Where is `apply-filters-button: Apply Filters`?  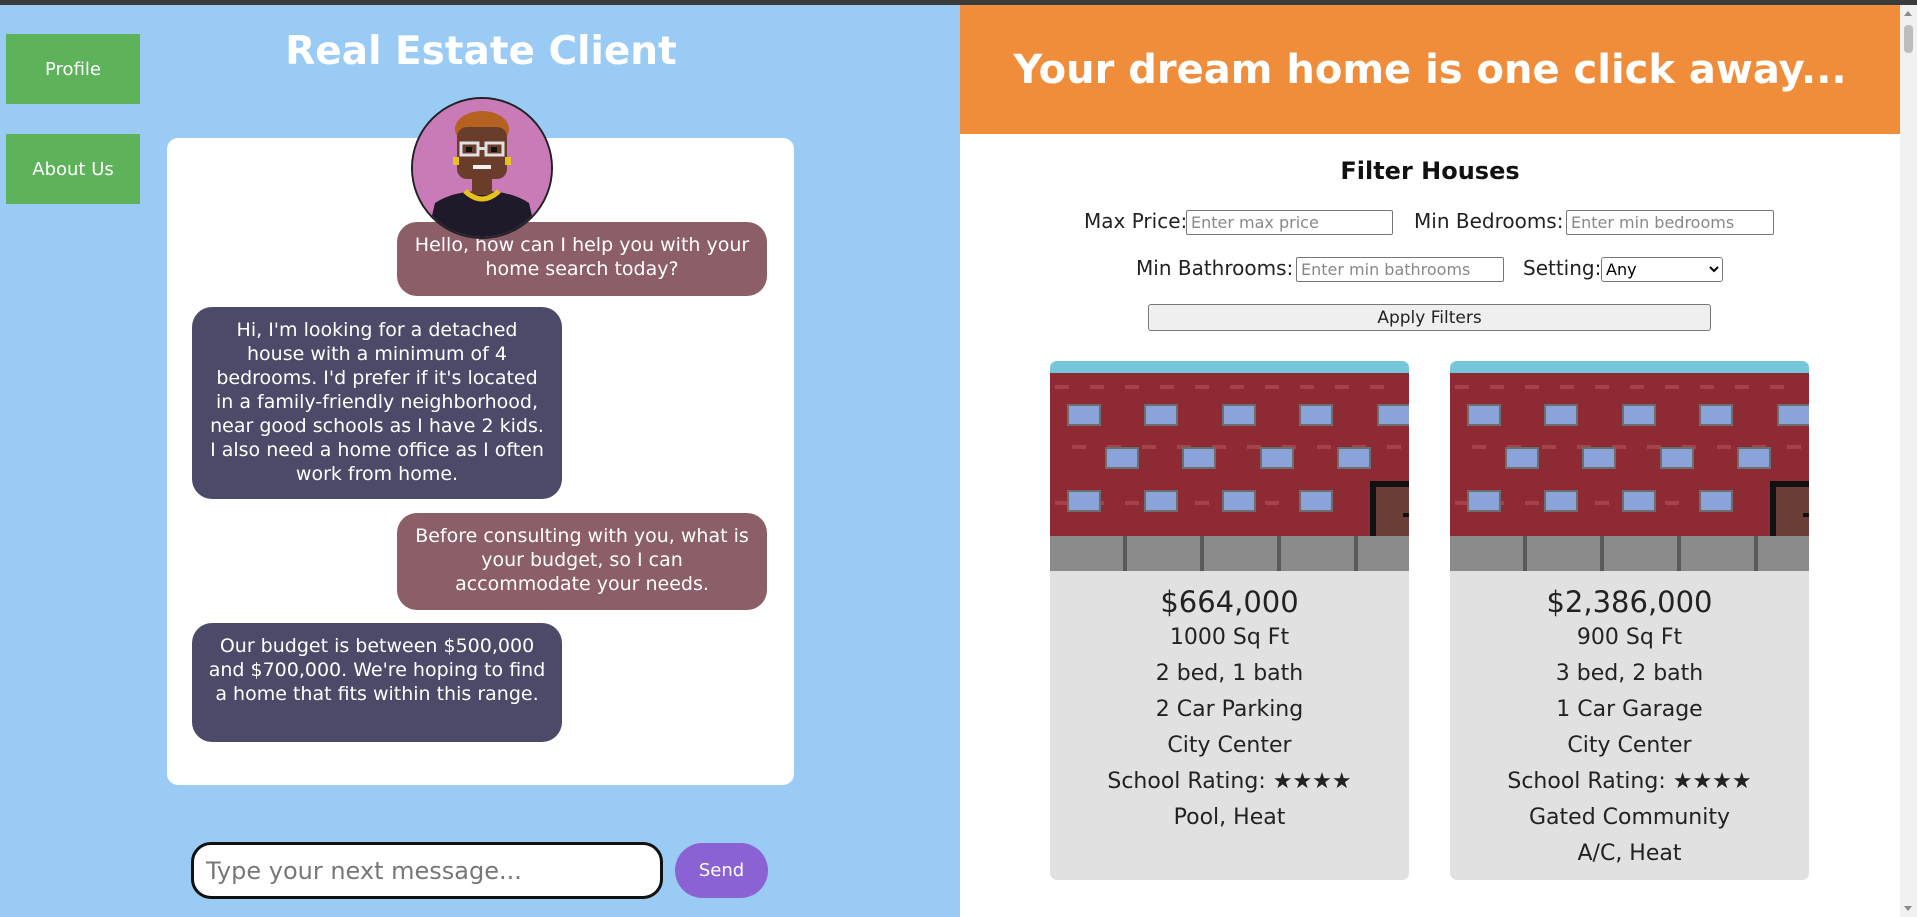
apply-filters-button: Apply Filters is located at coordinates (1429, 317).